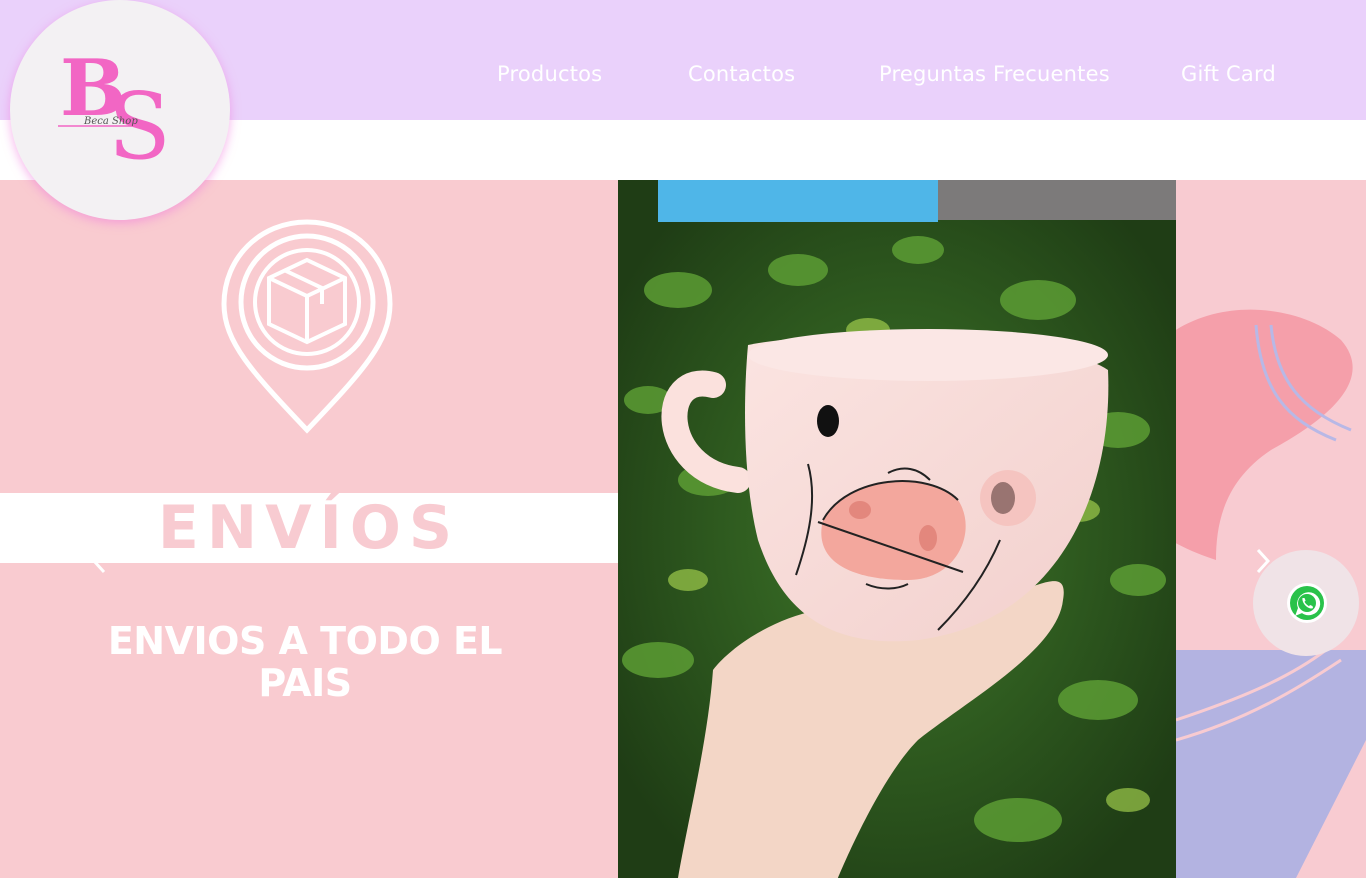 The height and width of the screenshot is (878, 1366). What do you see at coordinates (1307, 603) in the screenshot?
I see `whatsapp-icon` at bounding box center [1307, 603].